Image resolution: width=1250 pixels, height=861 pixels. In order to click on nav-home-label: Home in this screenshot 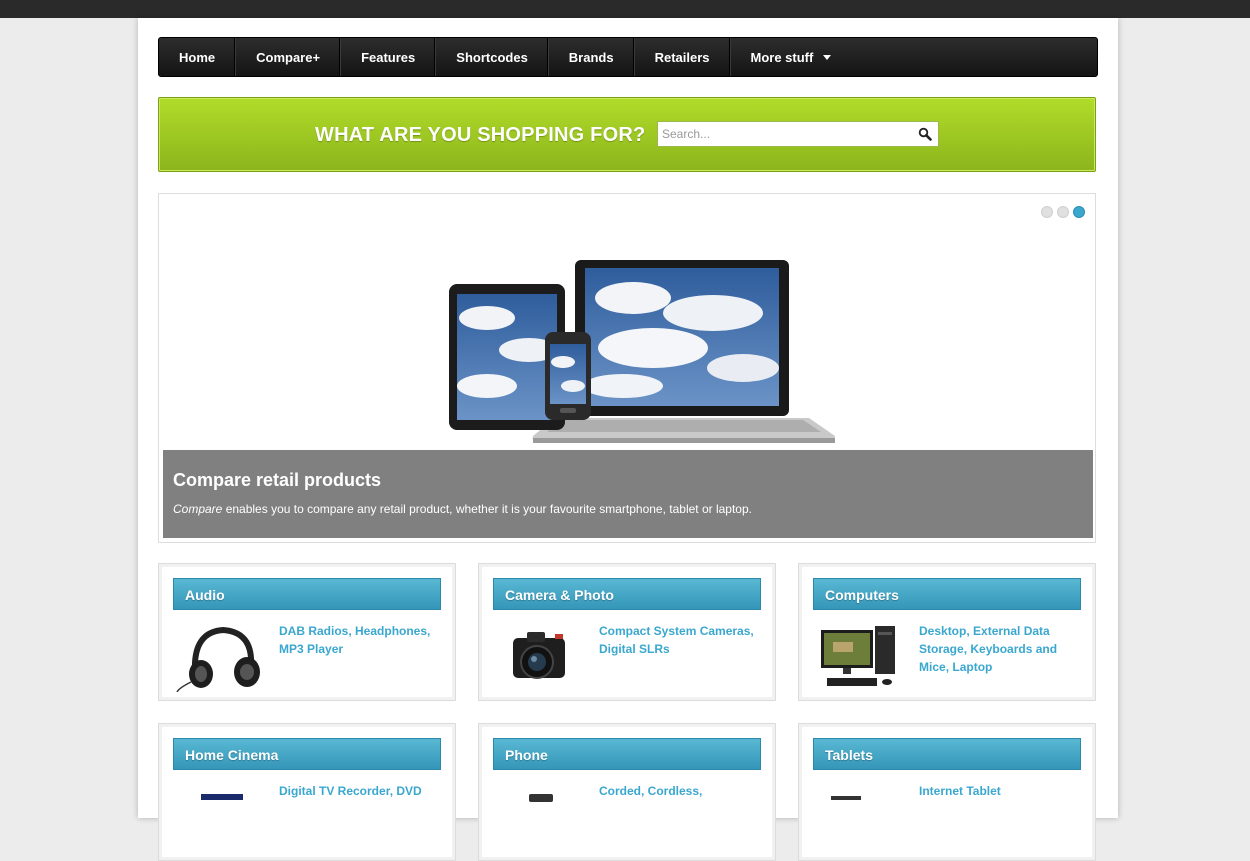, I will do `click(197, 57)`.